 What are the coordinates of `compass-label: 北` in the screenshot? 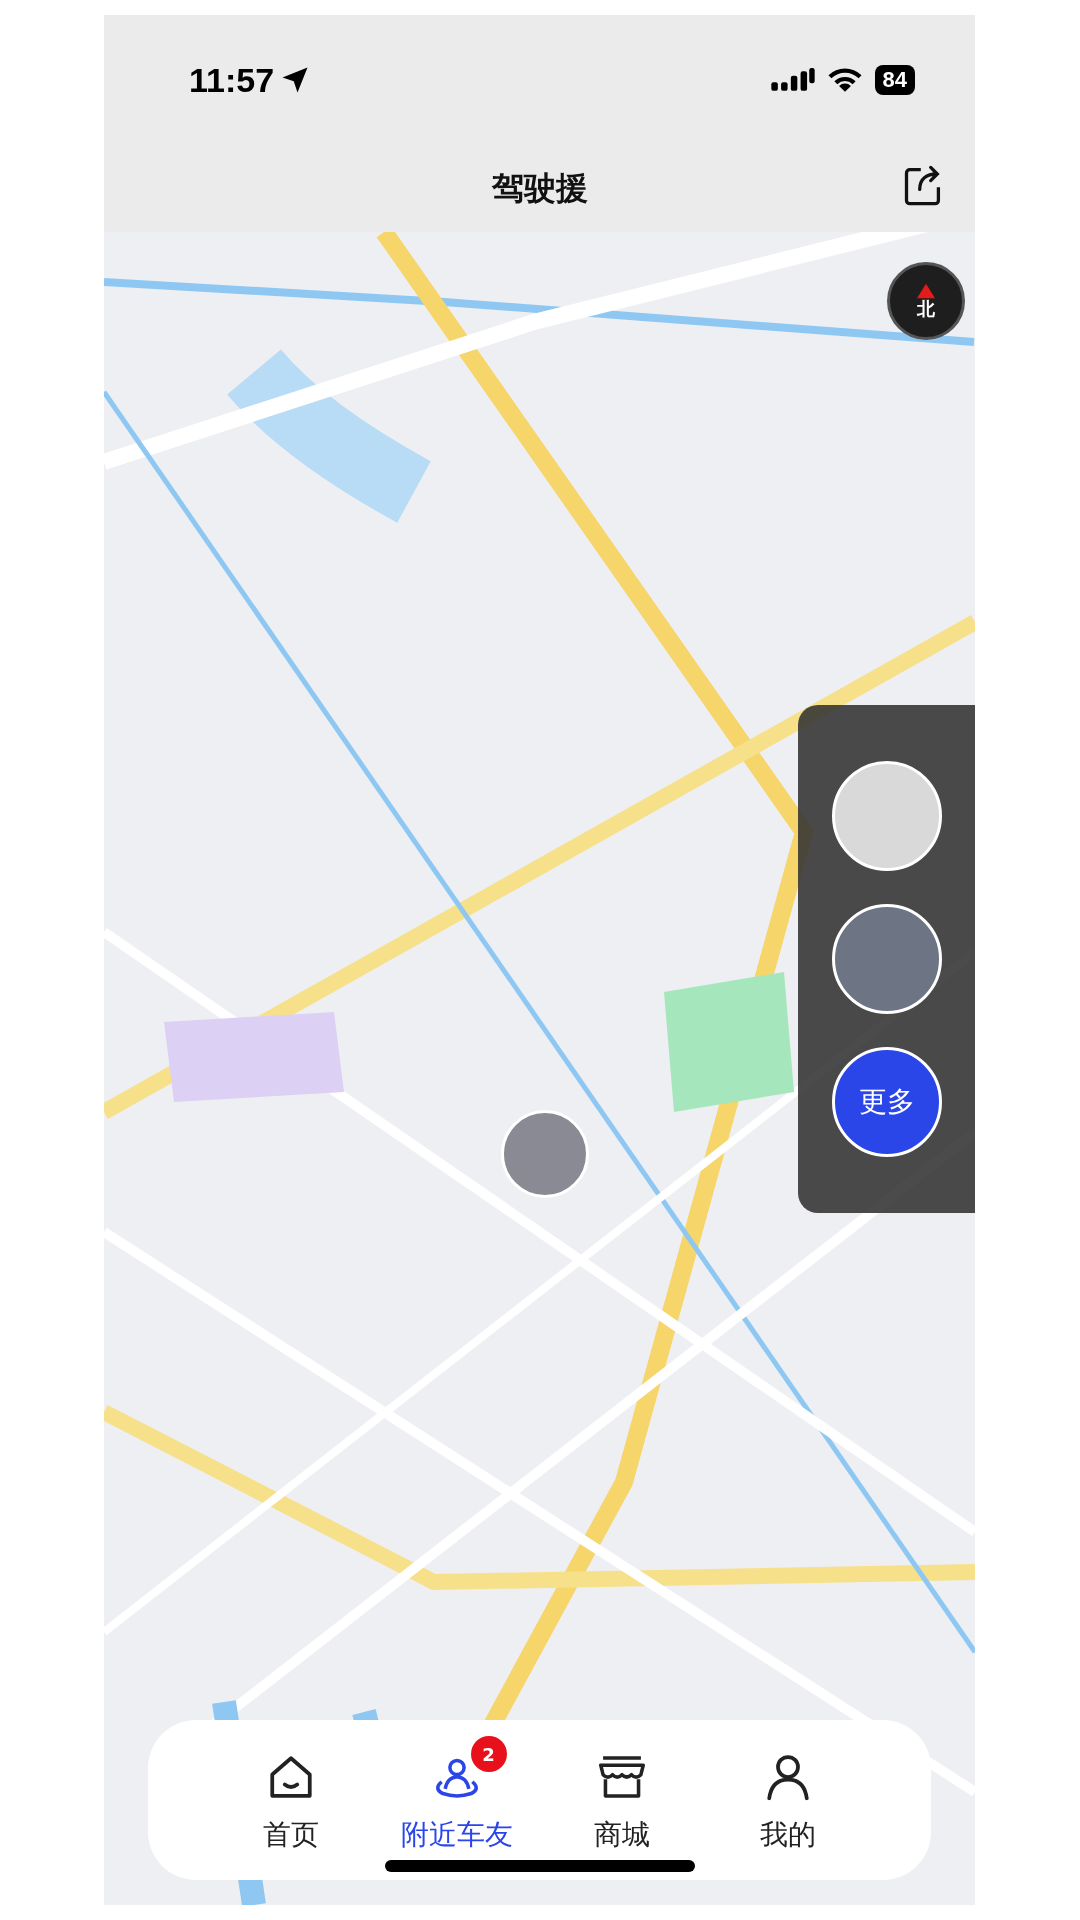 It's located at (926, 309).